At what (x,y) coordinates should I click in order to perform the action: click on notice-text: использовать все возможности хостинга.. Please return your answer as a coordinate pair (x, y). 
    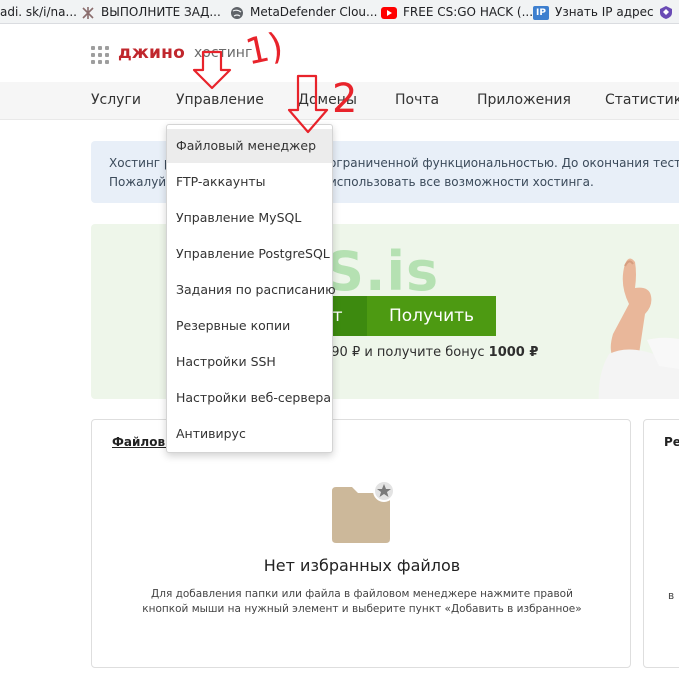
    Looking at the image, I should click on (461, 182).